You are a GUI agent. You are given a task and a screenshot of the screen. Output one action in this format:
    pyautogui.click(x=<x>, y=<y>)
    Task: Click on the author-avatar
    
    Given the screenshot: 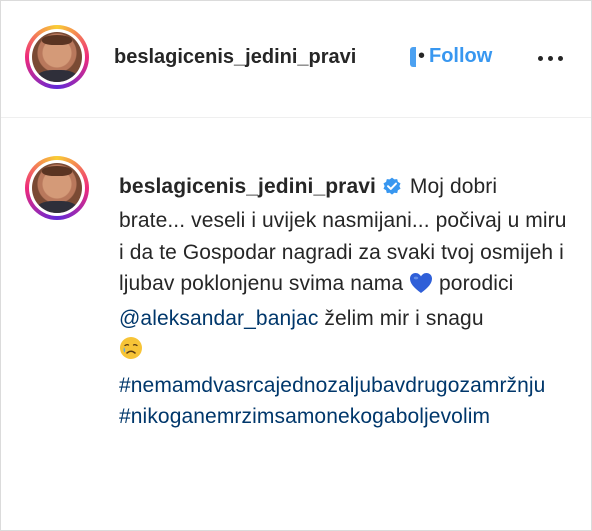 What is the action you would take?
    pyautogui.click(x=57, y=57)
    